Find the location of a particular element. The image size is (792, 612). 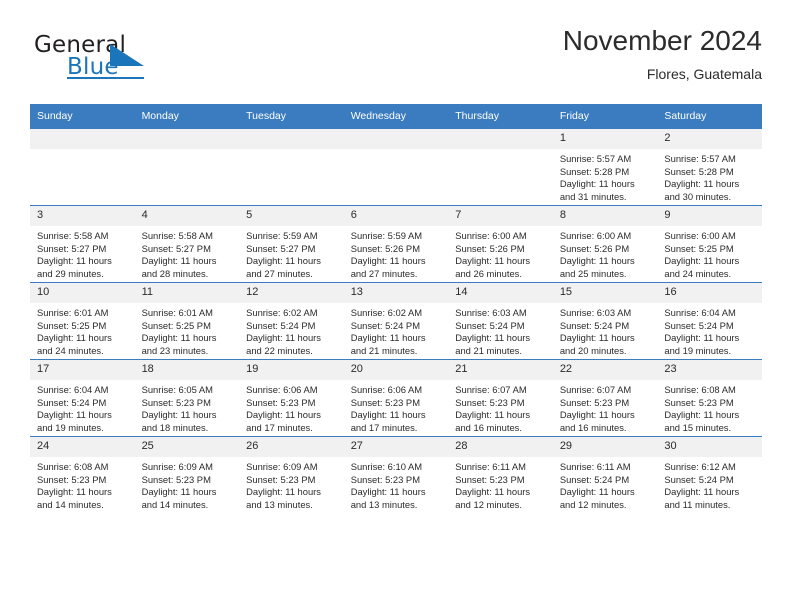

day-number: 19 is located at coordinates (291, 370).